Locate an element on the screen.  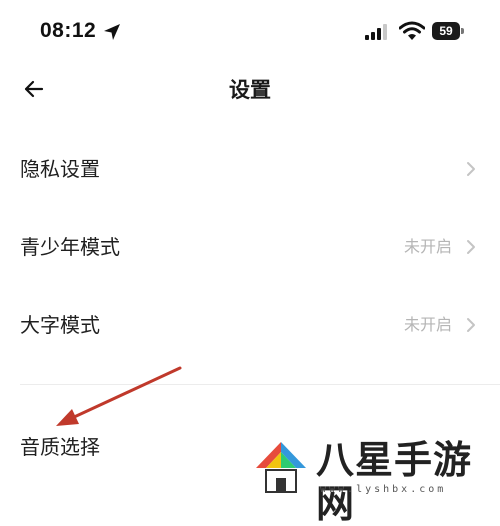
wifi-icon is located at coordinates (412, 30).